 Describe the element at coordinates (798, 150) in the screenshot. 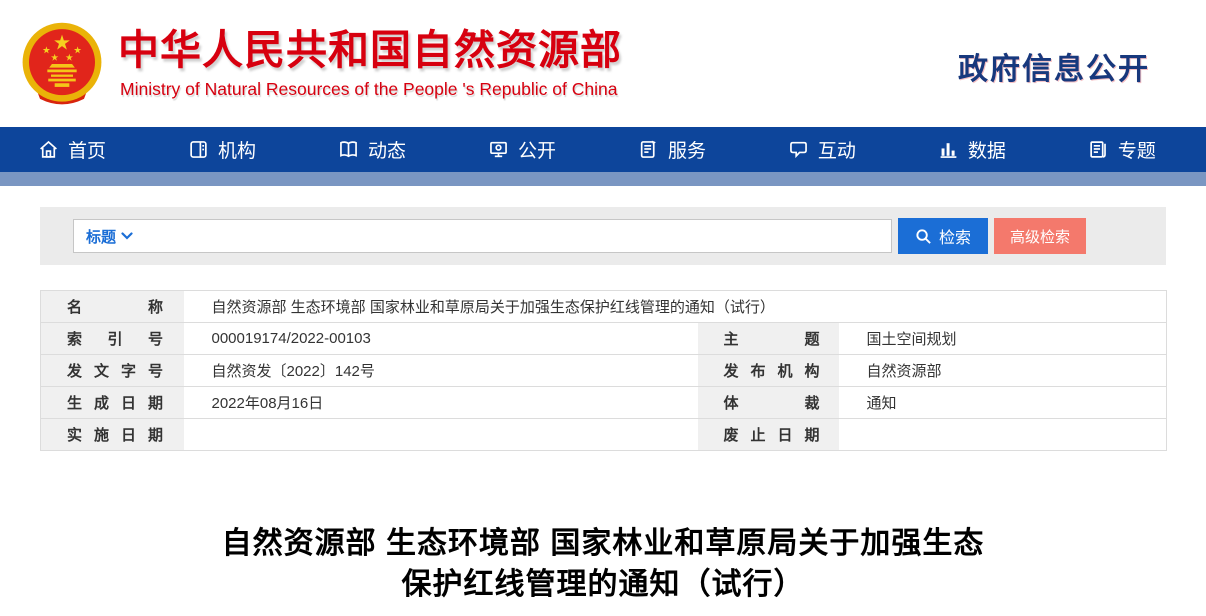

I see `interaction-icon` at that location.